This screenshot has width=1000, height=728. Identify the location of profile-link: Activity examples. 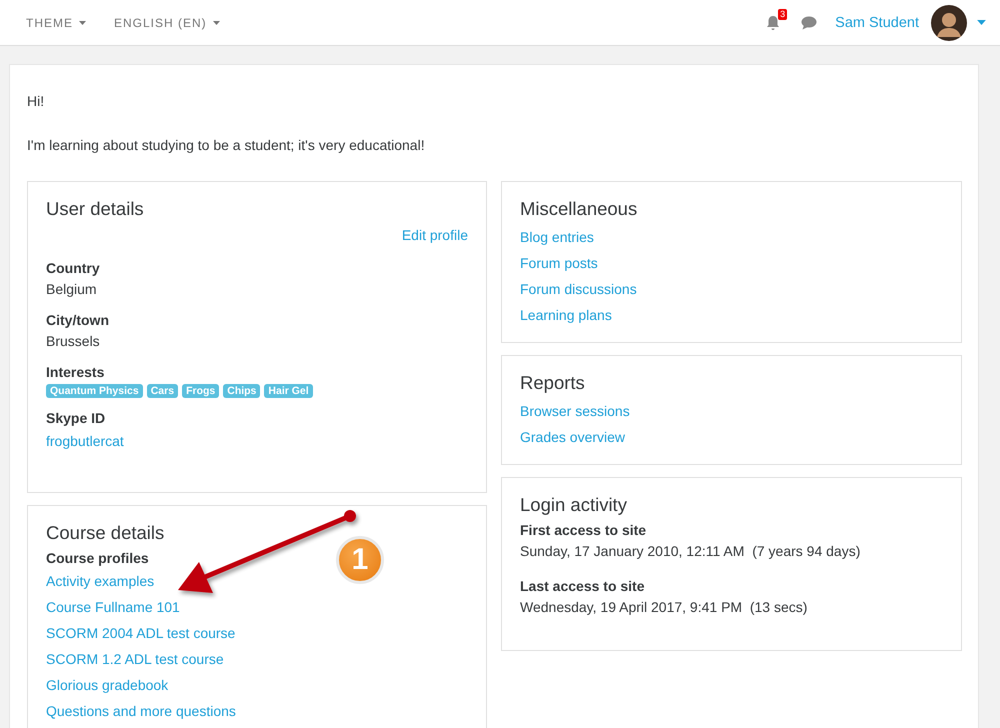
(100, 581).